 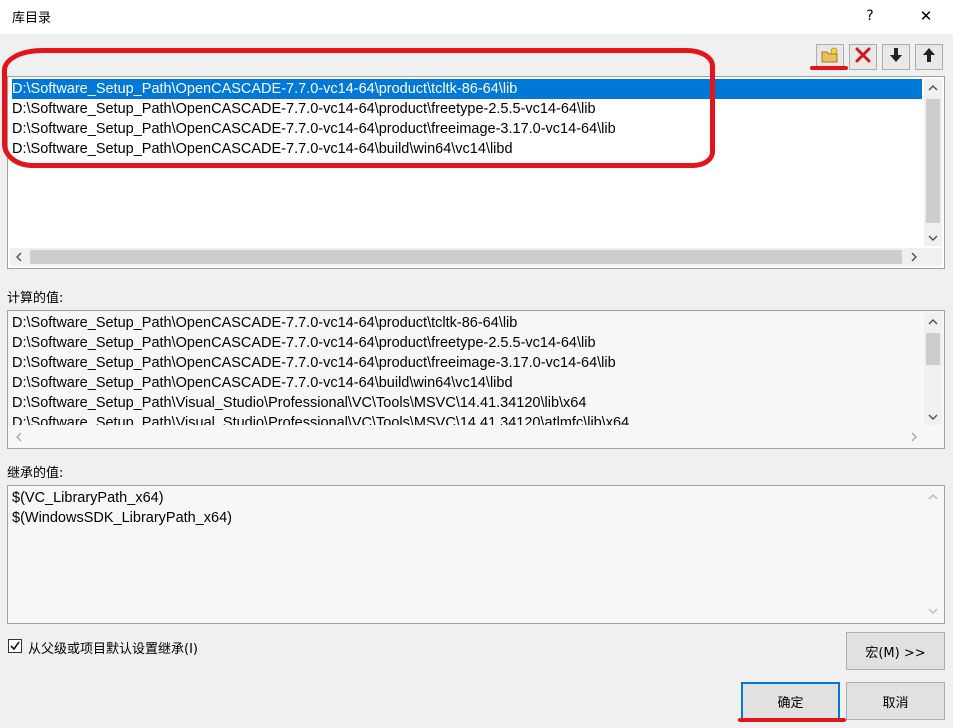 I want to click on folder-add-icon, so click(x=830, y=57).